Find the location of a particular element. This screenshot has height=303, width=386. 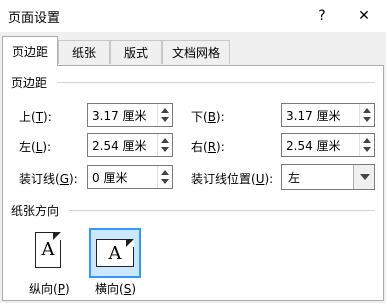

right-margin-spinner: 2.54 厘米 is located at coordinates (328, 145).